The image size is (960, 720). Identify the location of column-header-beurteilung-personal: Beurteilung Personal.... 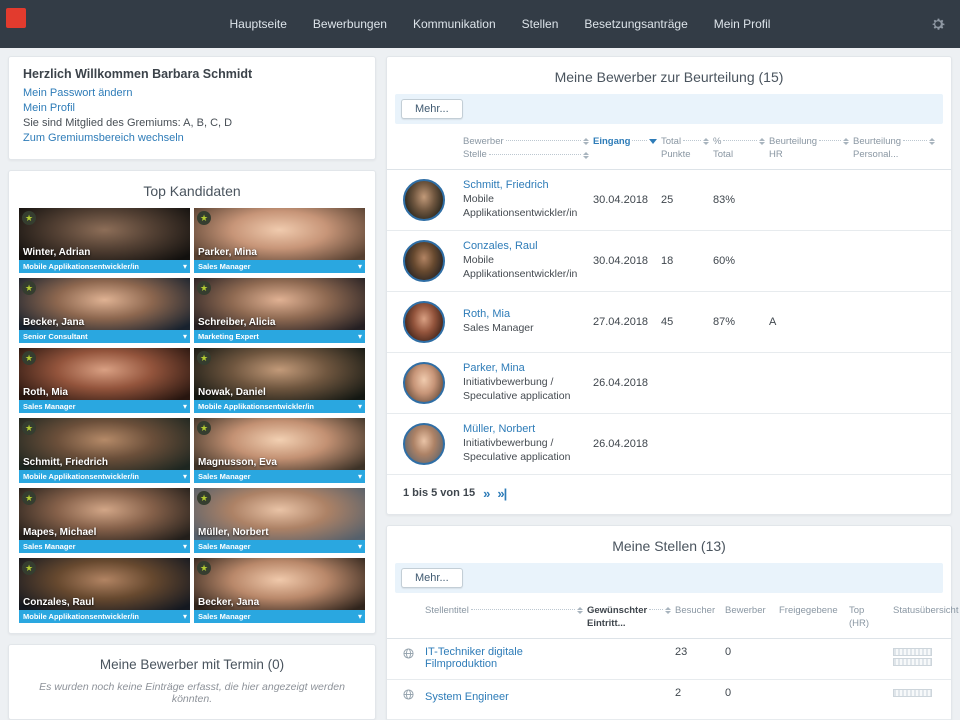
(894, 148).